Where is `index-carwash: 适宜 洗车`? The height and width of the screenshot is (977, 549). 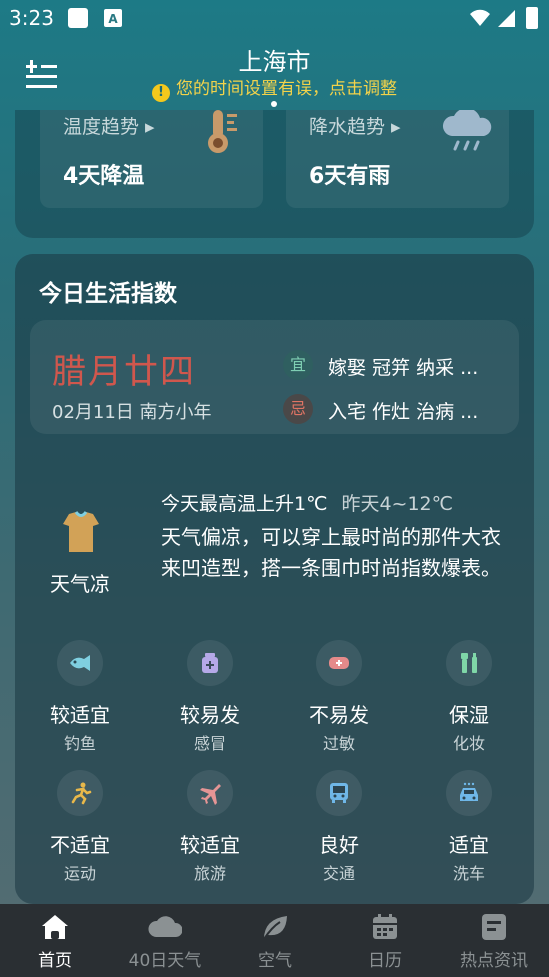
index-carwash: 适宜 洗车 is located at coordinates (469, 827).